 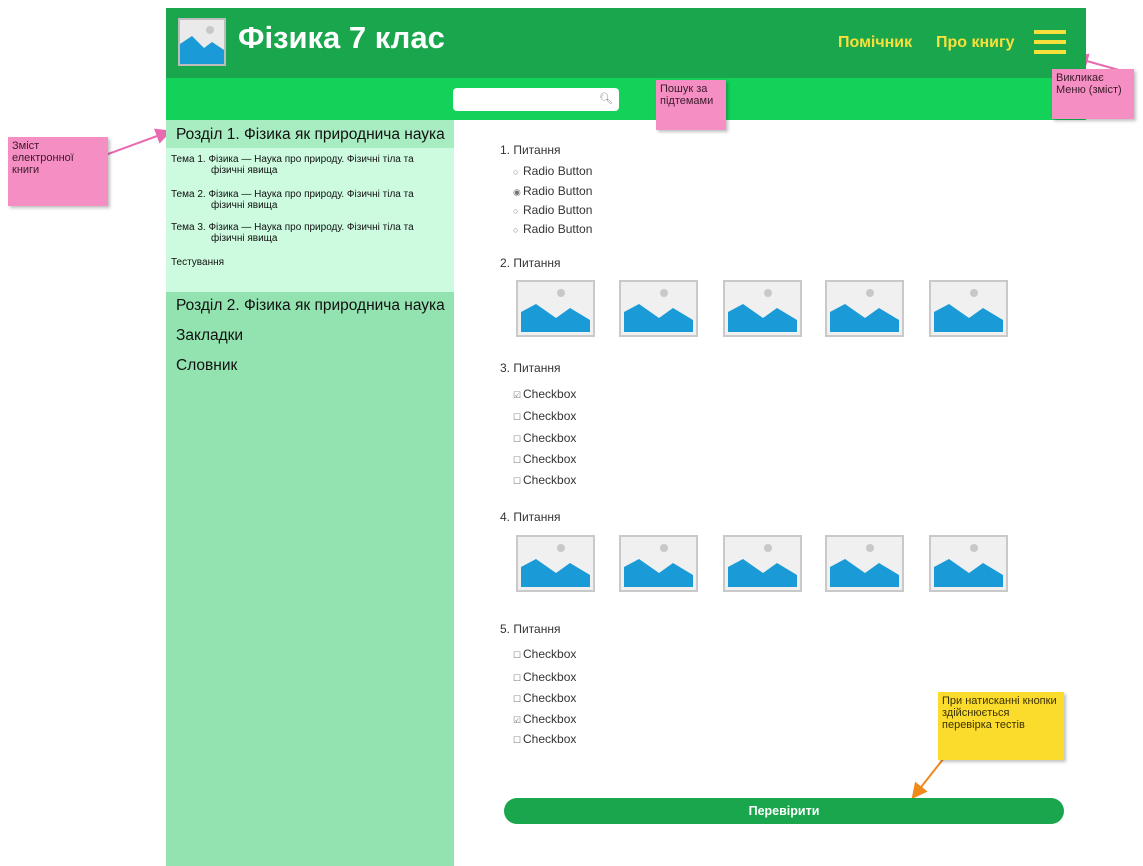 I want to click on question-1-title: 1. Питання, so click(x=530, y=150).